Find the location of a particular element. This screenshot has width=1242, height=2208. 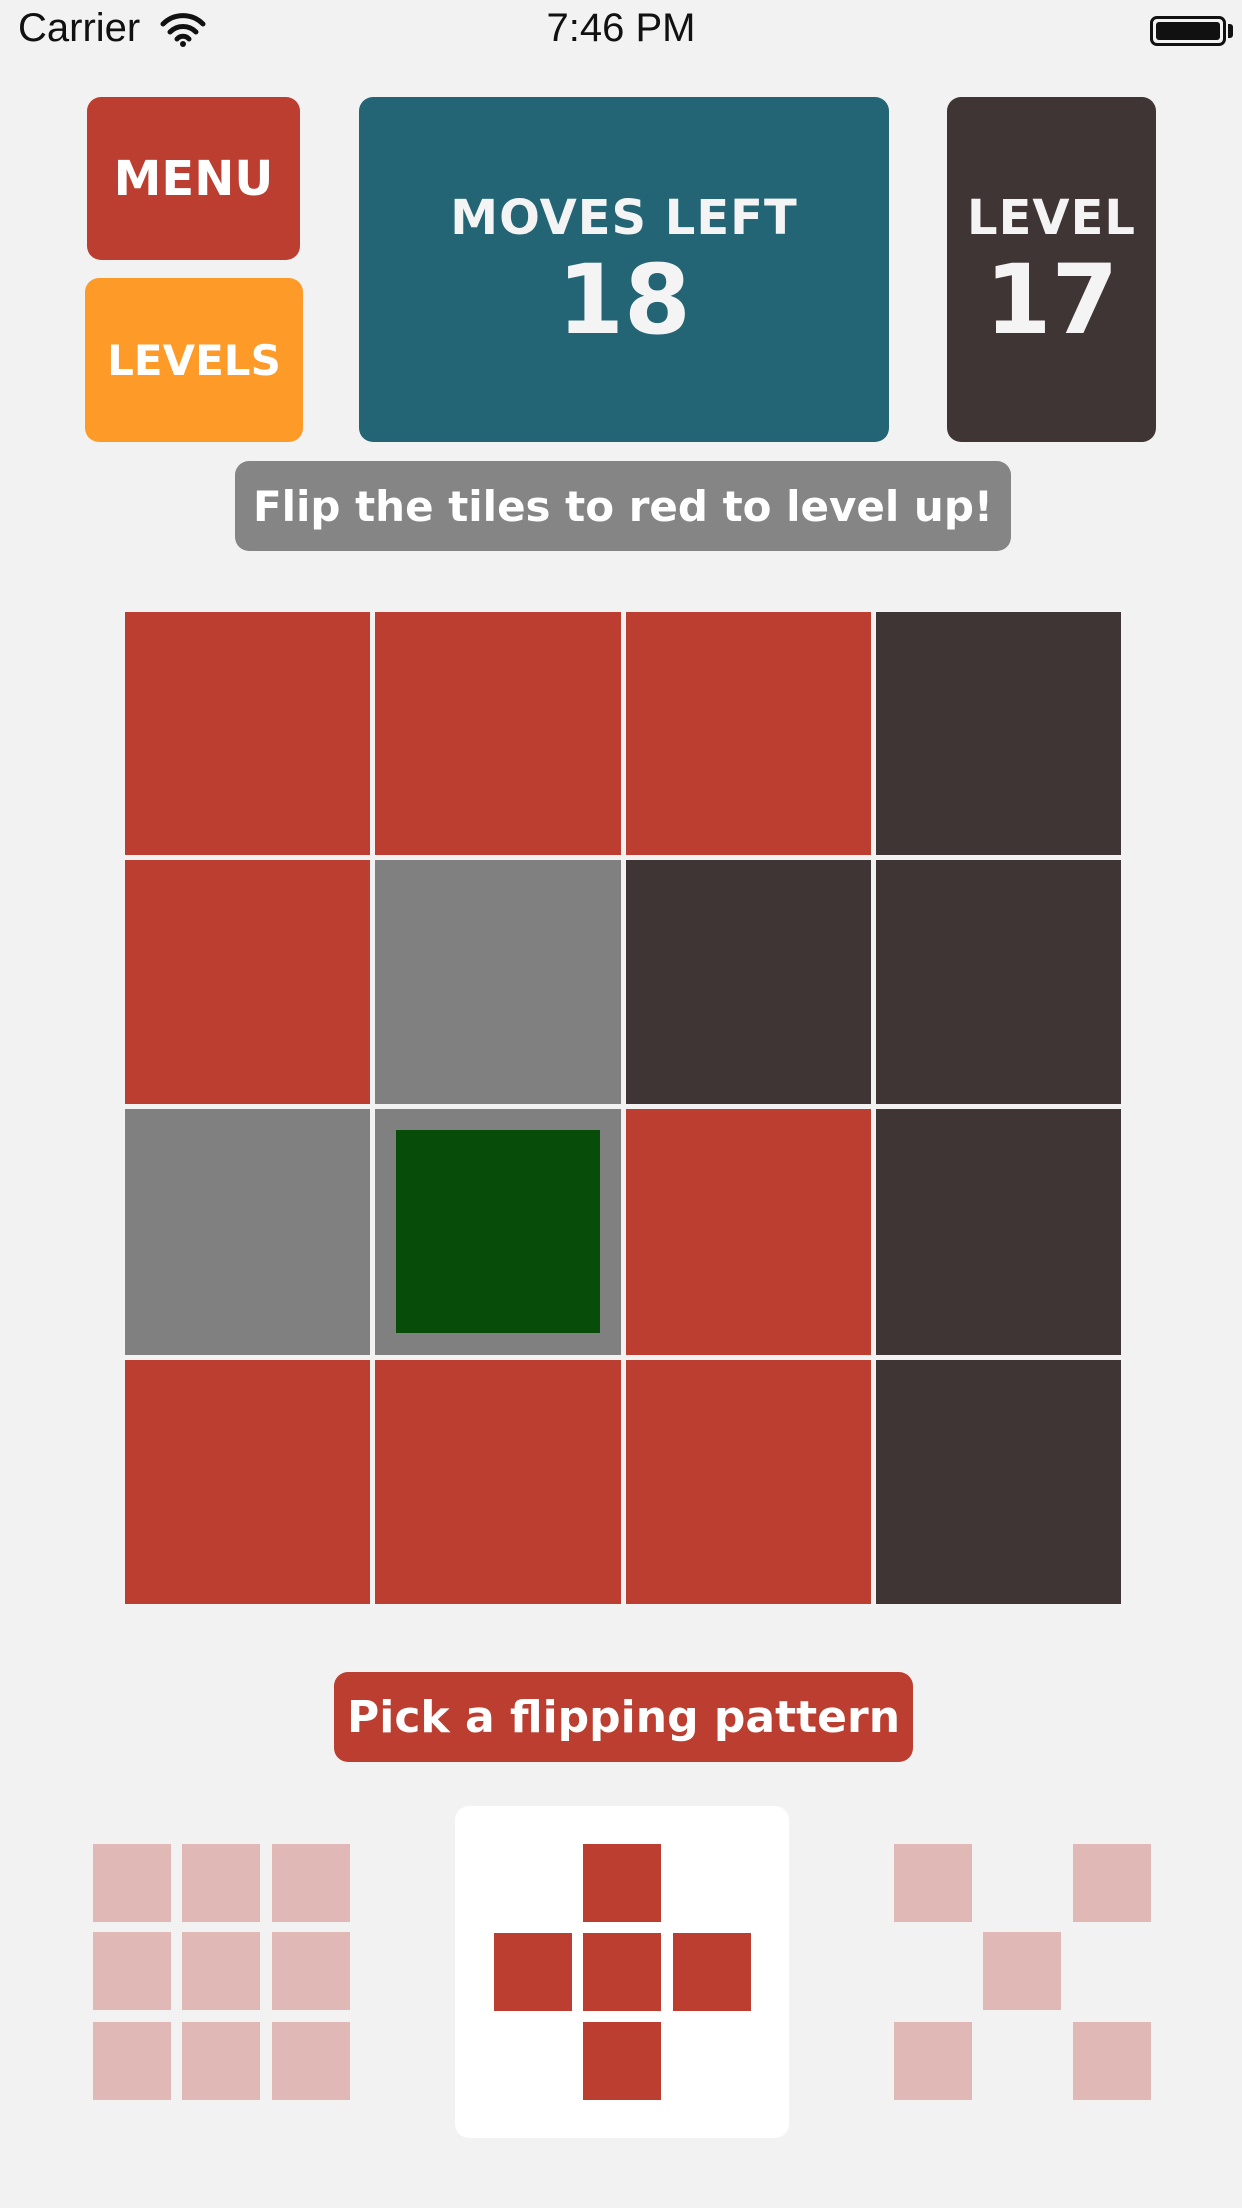

level-panel: LEVEL 17 is located at coordinates (1051, 269).